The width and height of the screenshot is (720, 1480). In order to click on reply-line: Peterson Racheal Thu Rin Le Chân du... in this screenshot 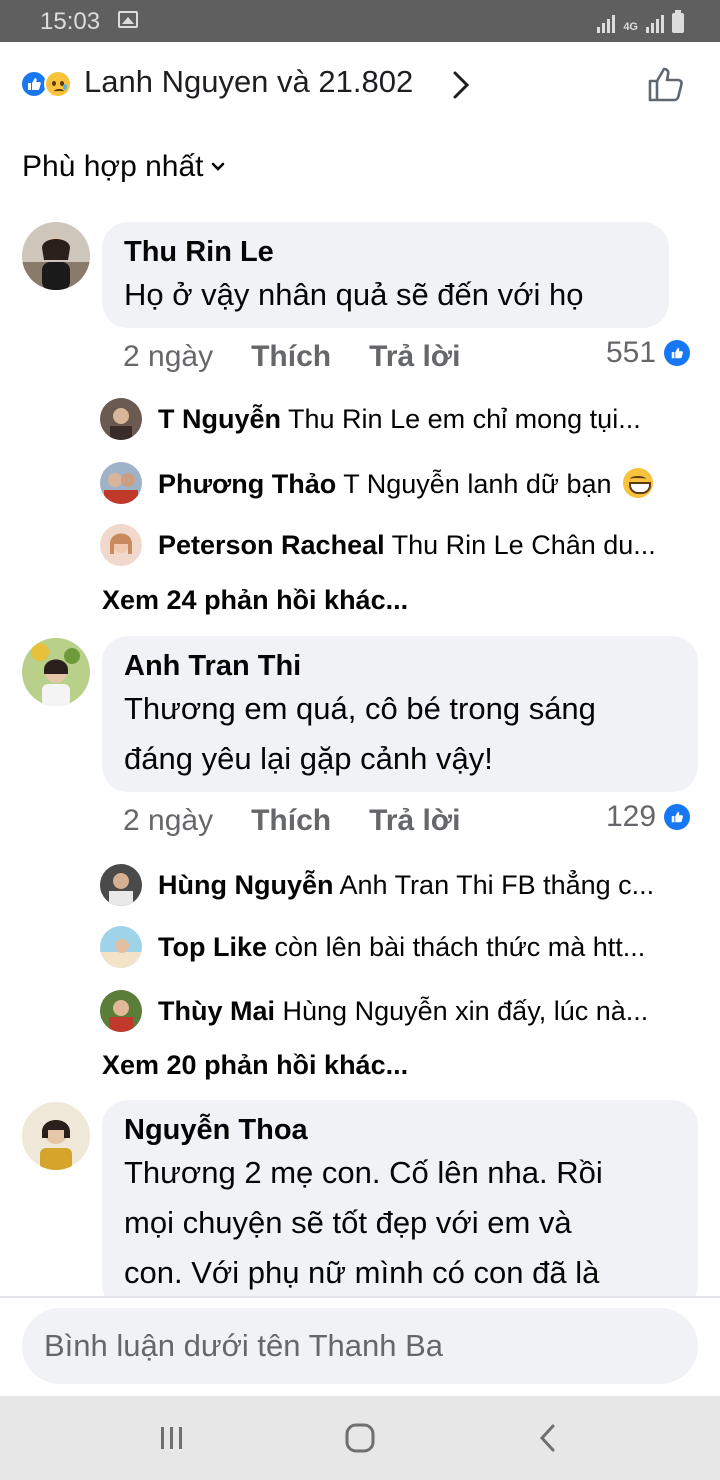, I will do `click(428, 545)`.